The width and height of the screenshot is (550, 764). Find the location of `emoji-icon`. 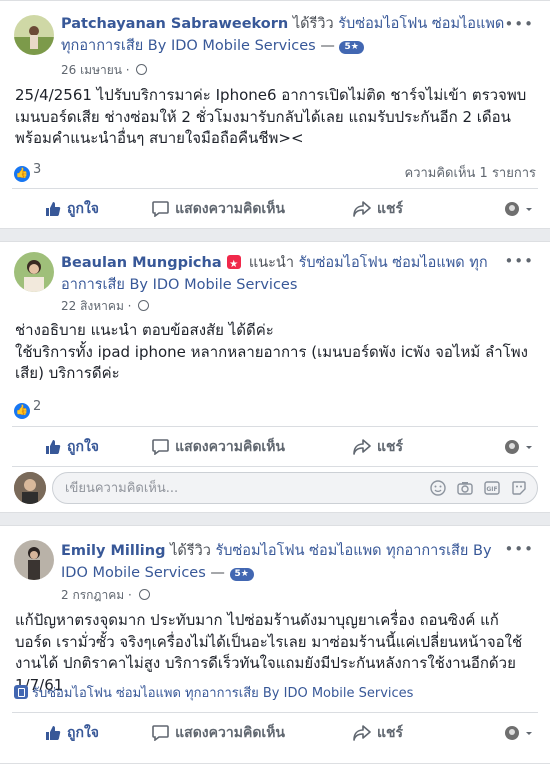

emoji-icon is located at coordinates (438, 488).